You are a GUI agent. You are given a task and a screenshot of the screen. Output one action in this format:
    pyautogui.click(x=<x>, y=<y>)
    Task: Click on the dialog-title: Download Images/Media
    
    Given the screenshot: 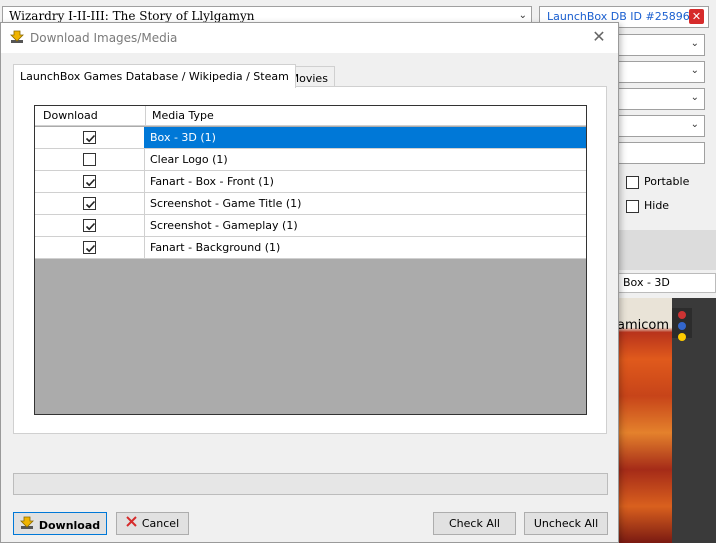 What is the action you would take?
    pyautogui.click(x=104, y=38)
    